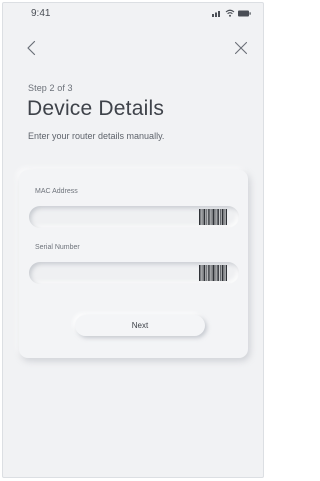 The width and height of the screenshot is (320, 481). I want to click on step-indicator: Step 2 of 3, so click(50, 88).